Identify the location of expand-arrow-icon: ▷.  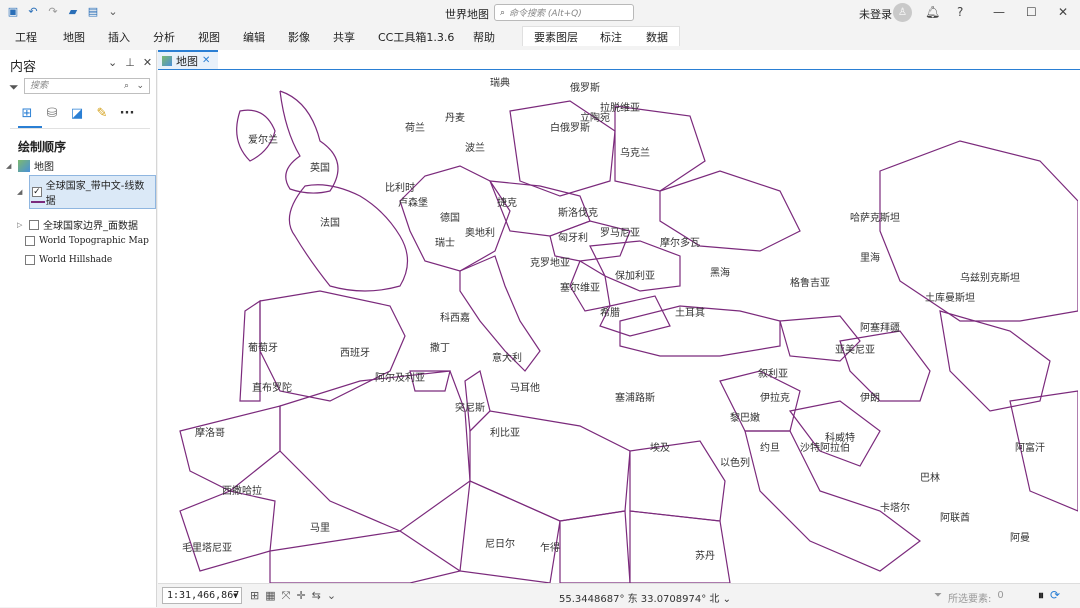
(21, 225).